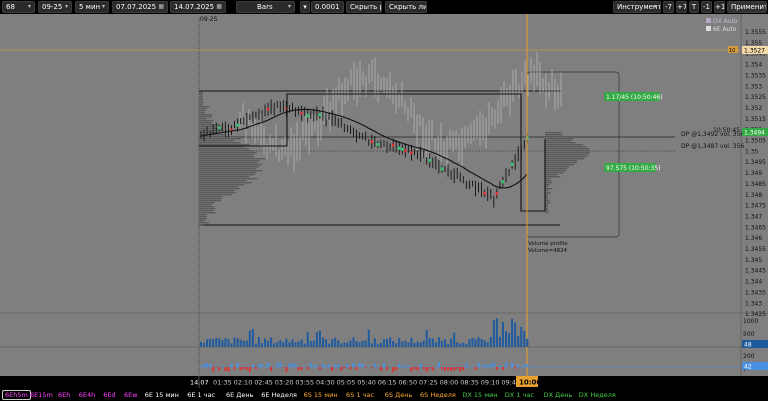 The height and width of the screenshot is (401, 768). Describe the element at coordinates (364, 7) in the screenshot. I see `hide-drawings-button: Скрыть рис.` at that location.